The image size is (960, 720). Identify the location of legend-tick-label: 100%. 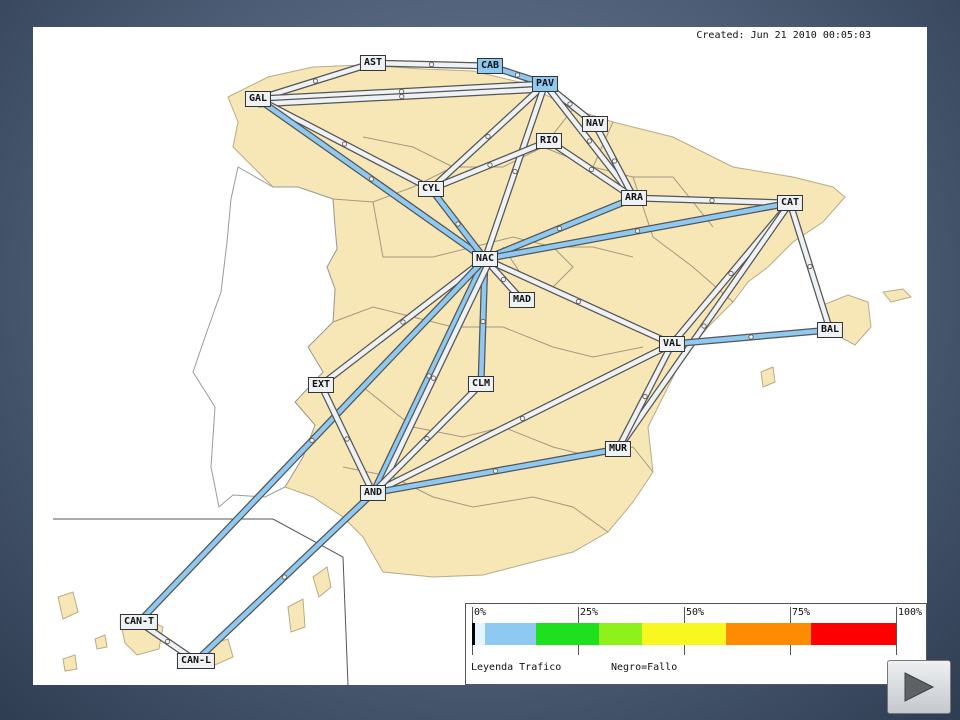
(910, 612).